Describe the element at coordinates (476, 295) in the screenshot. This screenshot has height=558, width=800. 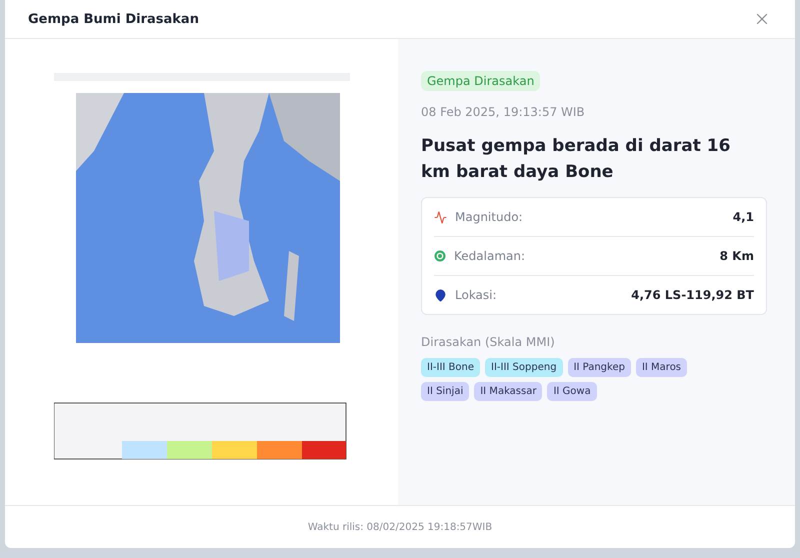
I see `detail-label: Lokasi:` at that location.